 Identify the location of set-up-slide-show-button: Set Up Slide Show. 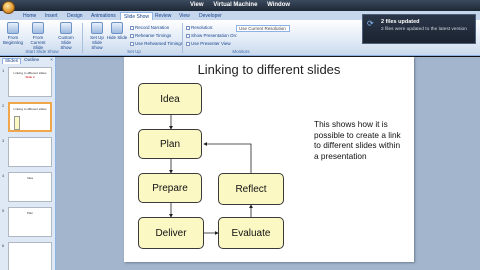
(97, 36).